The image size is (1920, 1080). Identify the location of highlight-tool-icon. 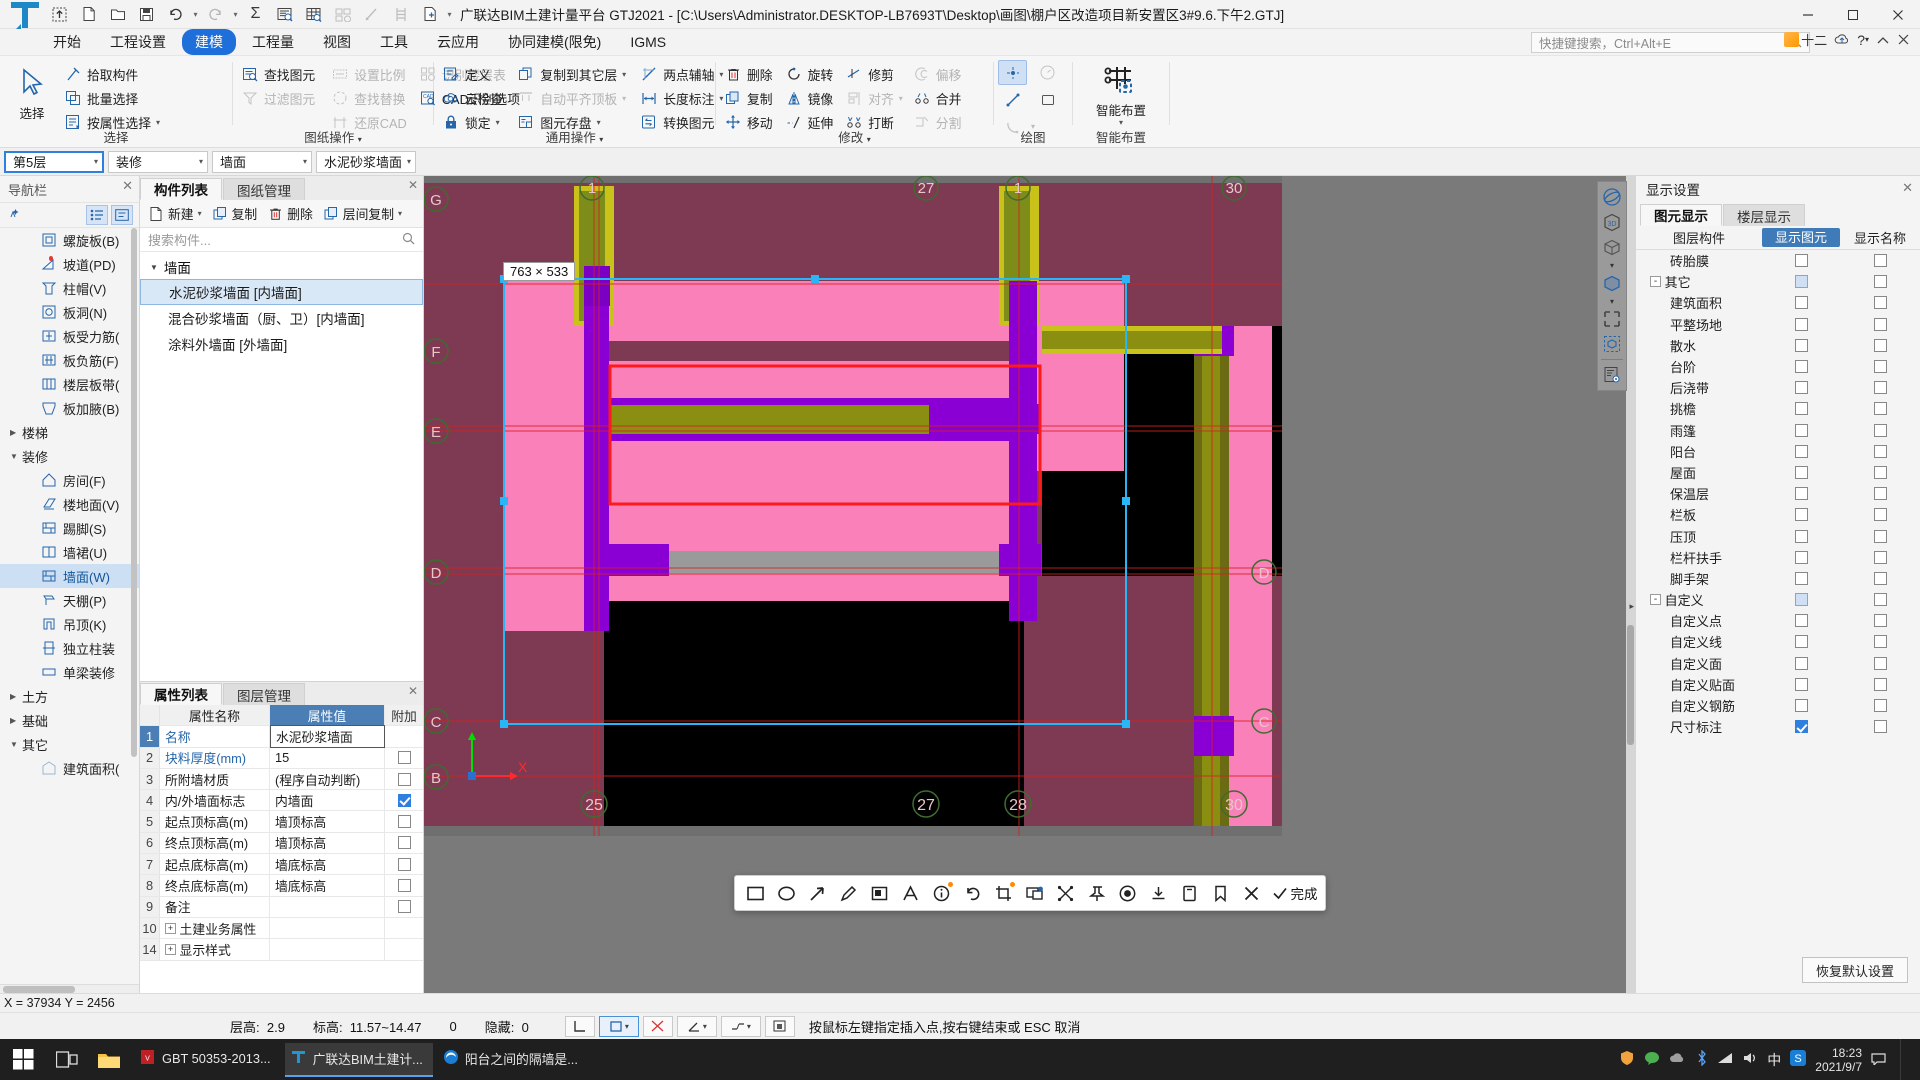
(880, 893).